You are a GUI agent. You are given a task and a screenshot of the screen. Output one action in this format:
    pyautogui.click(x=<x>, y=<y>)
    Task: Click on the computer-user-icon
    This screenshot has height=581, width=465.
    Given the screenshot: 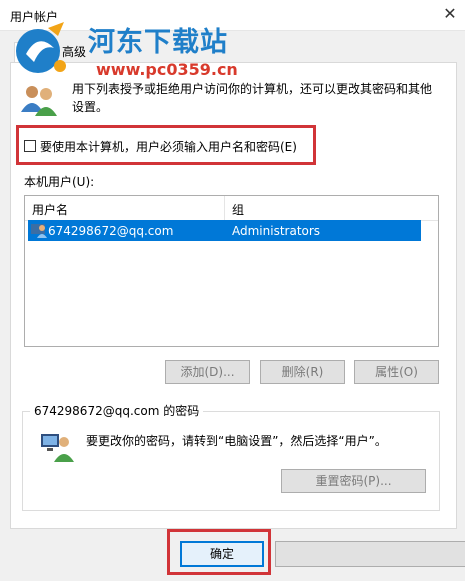 What is the action you would take?
    pyautogui.click(x=57, y=448)
    